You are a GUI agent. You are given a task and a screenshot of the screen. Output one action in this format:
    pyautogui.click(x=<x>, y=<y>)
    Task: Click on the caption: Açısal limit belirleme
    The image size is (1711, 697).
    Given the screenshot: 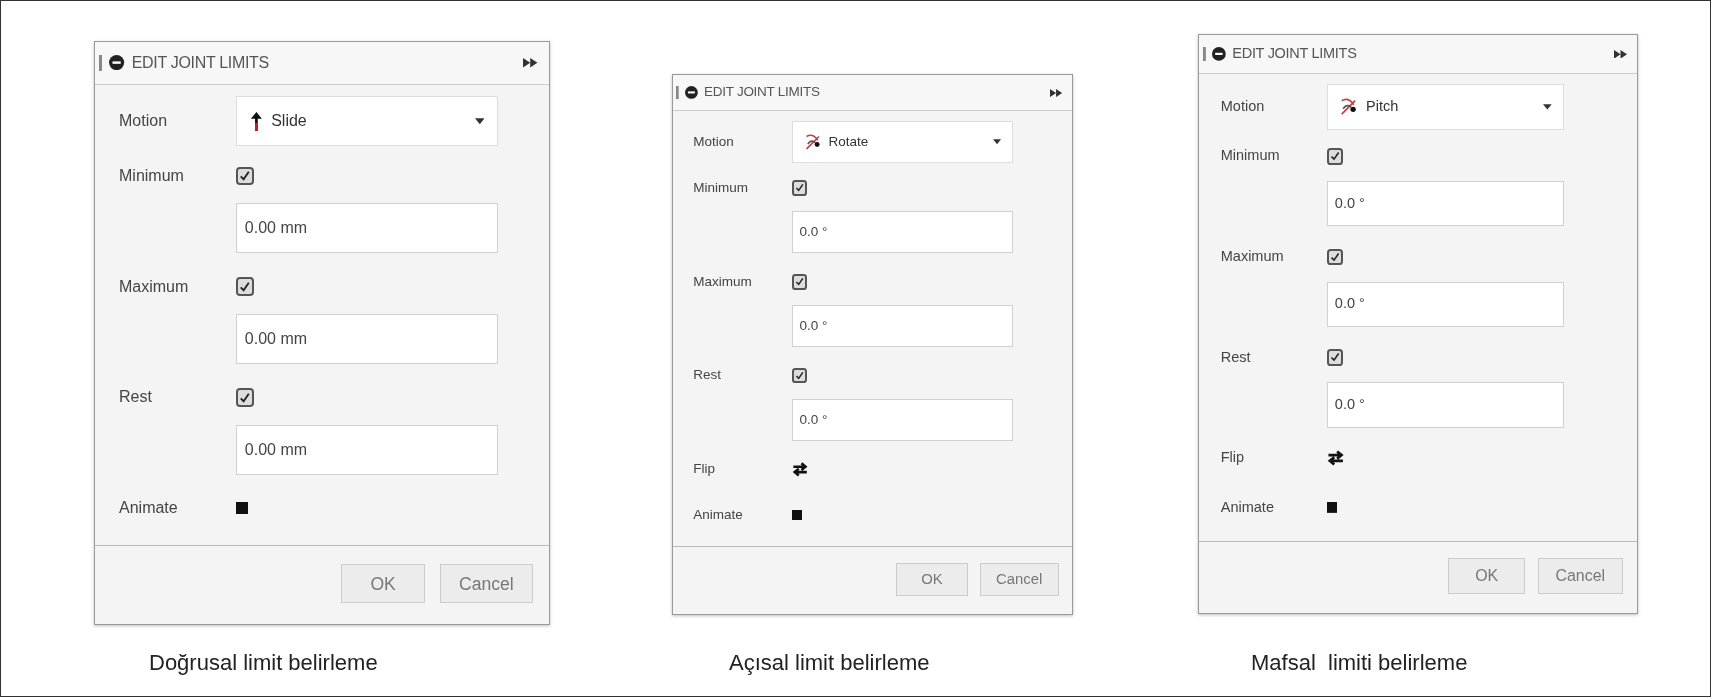 What is the action you would take?
    pyautogui.click(x=829, y=663)
    